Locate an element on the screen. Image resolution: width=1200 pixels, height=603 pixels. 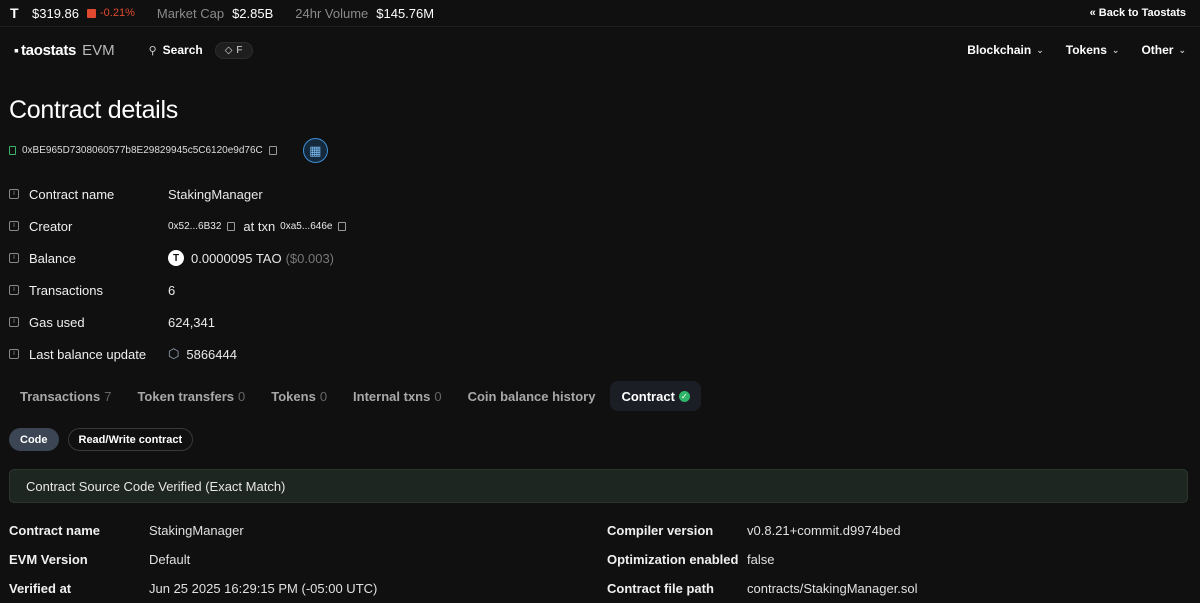
block-number-link: 5866444 is located at coordinates (211, 354).